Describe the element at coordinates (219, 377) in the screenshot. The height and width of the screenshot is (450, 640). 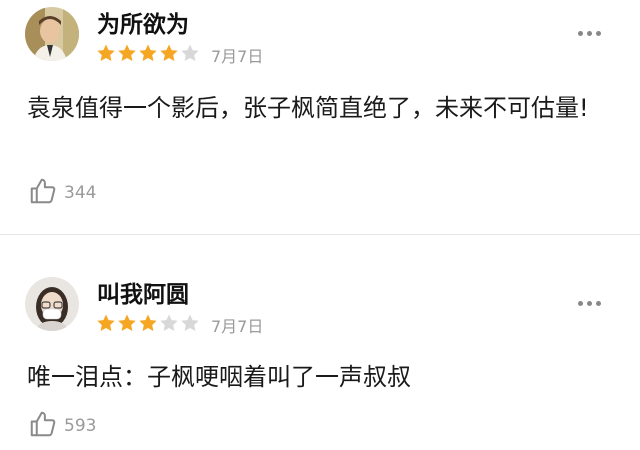
I see `review-content: 唯一泪点：子枫哽咽着叫了一声叔叔` at that location.